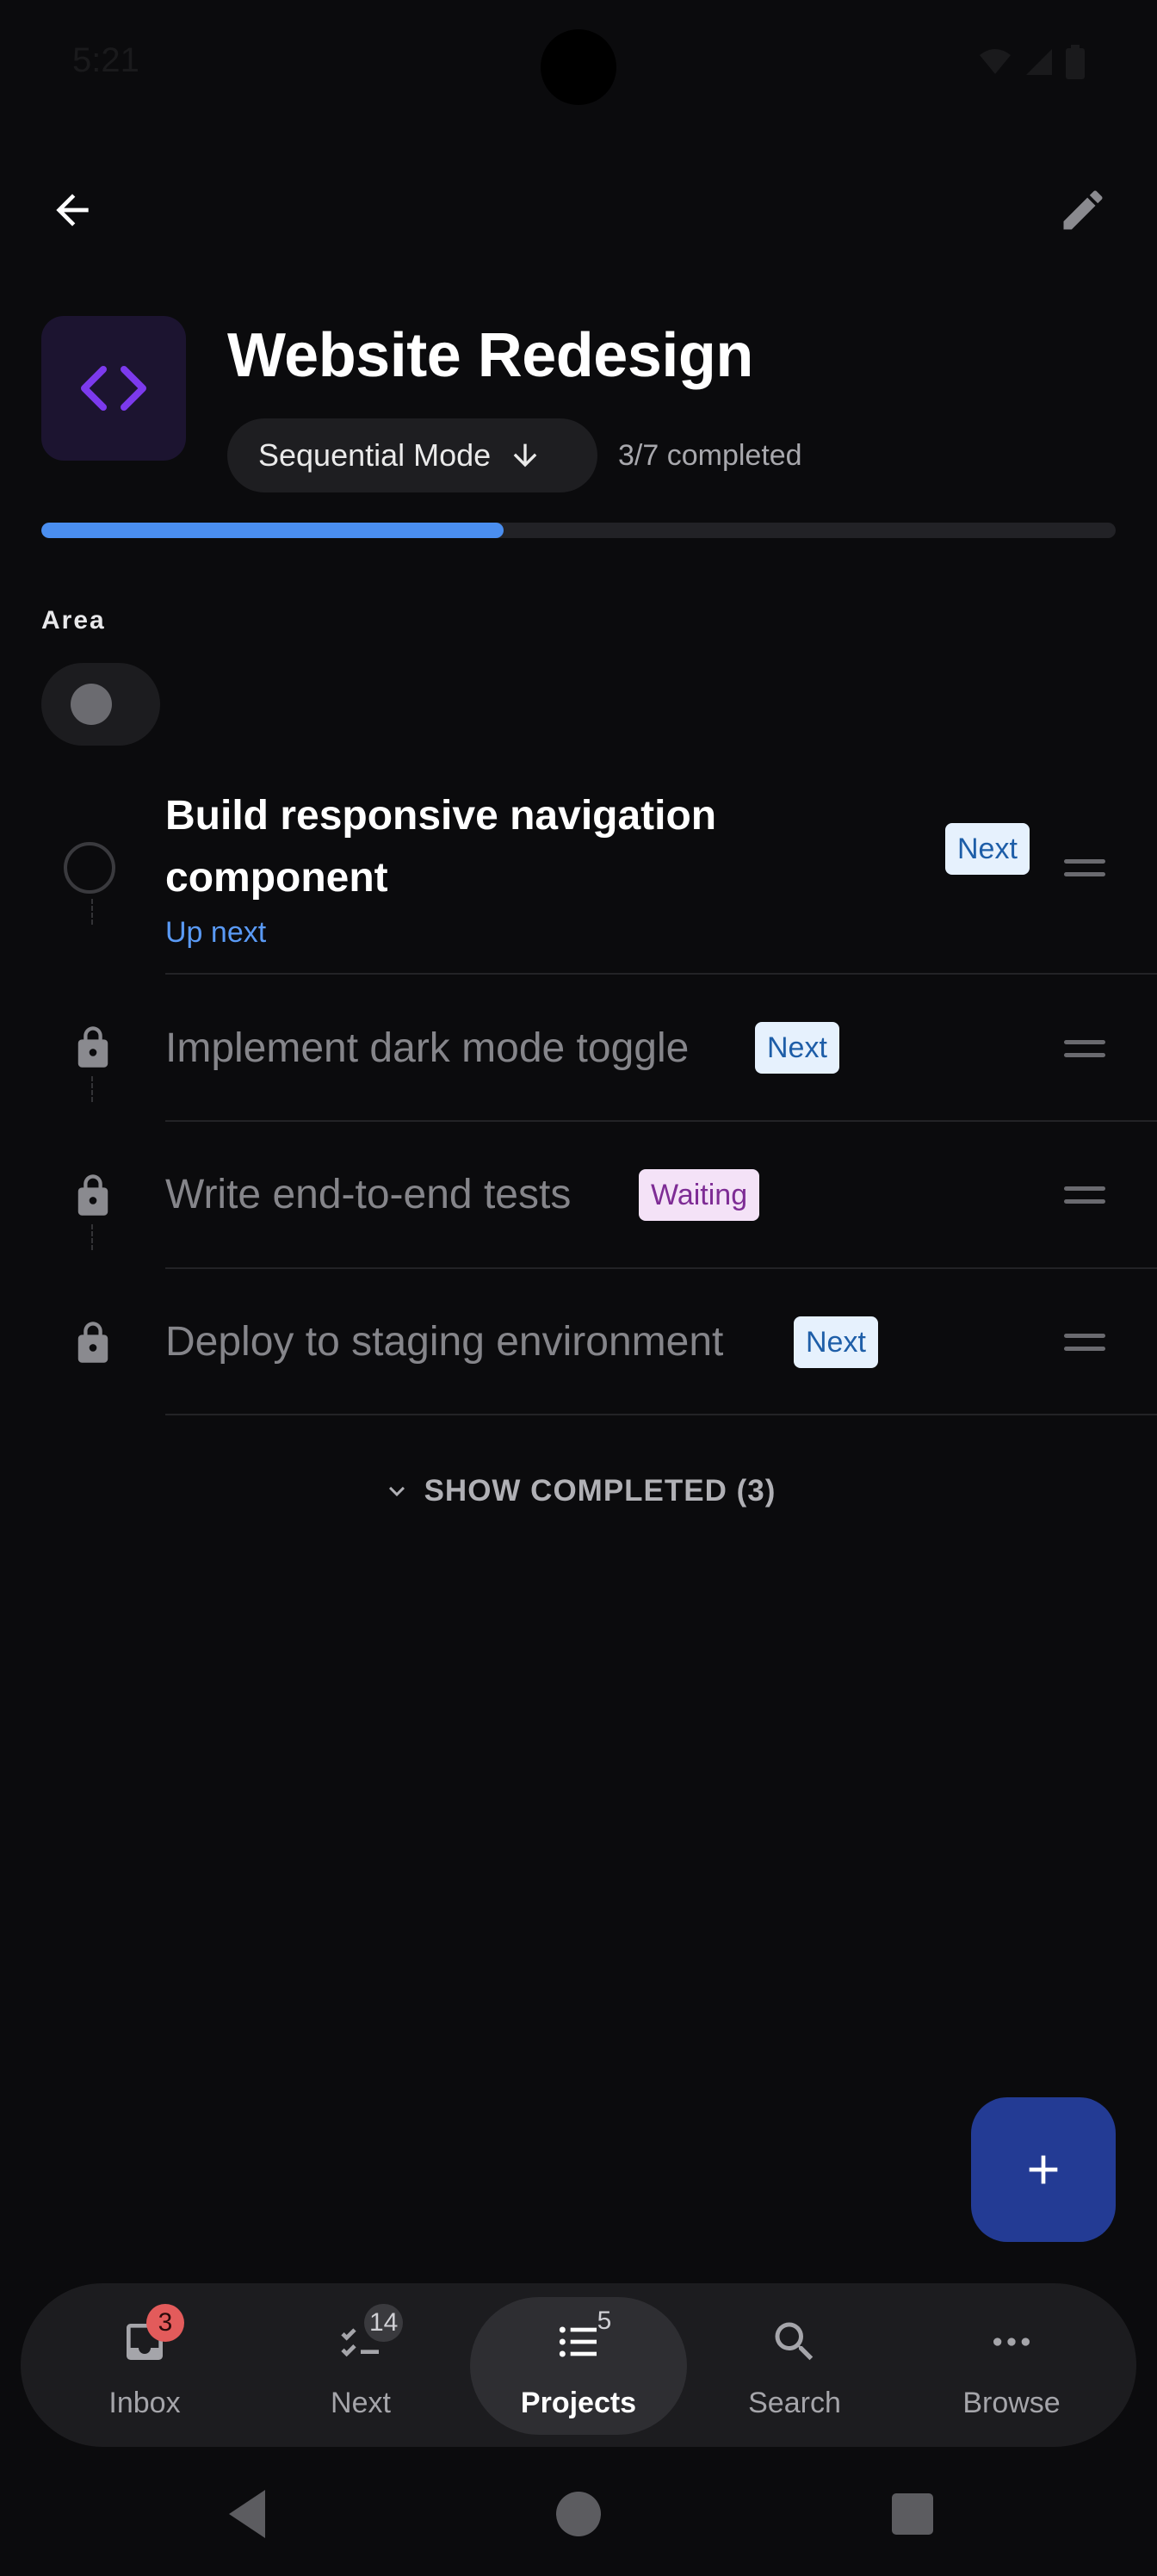  What do you see at coordinates (525, 456) in the screenshot?
I see `arrow-down-icon` at bounding box center [525, 456].